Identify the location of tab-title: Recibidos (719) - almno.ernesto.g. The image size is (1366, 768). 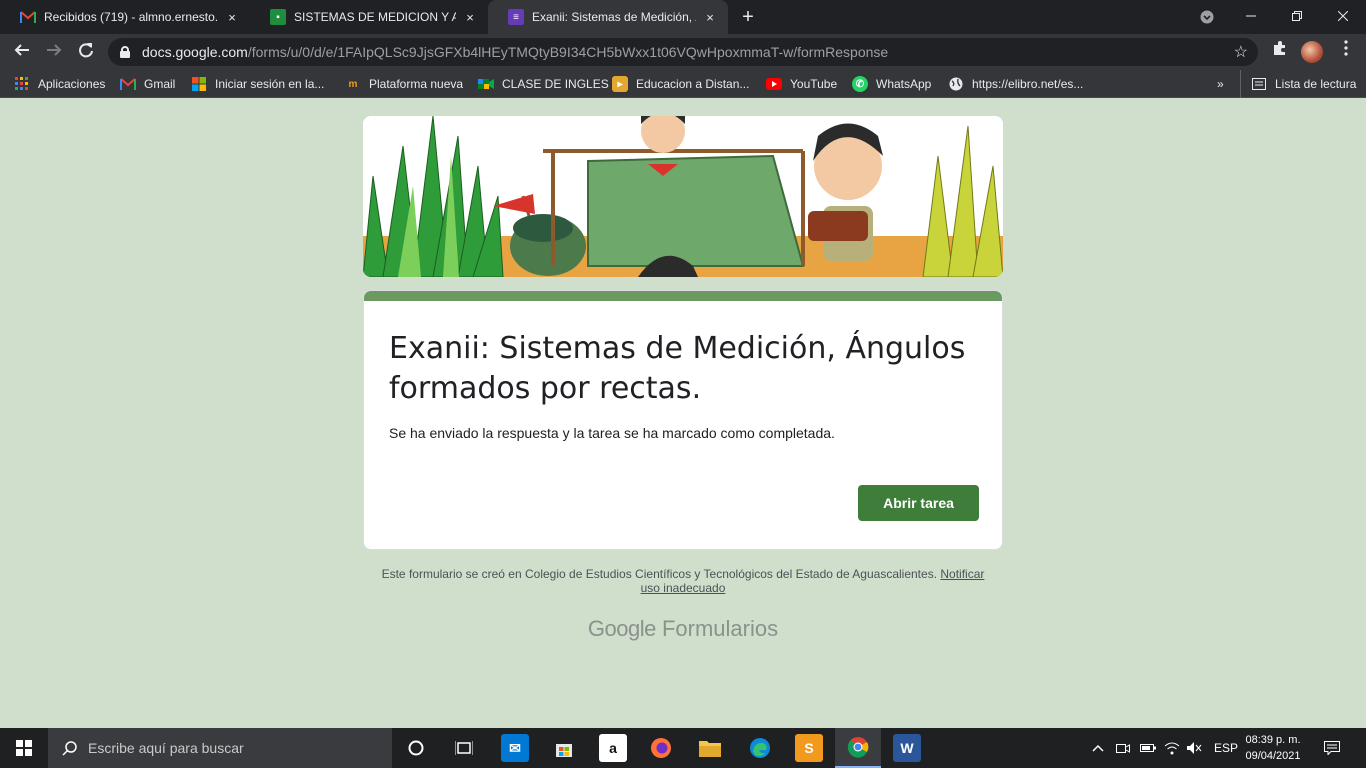
(131, 17).